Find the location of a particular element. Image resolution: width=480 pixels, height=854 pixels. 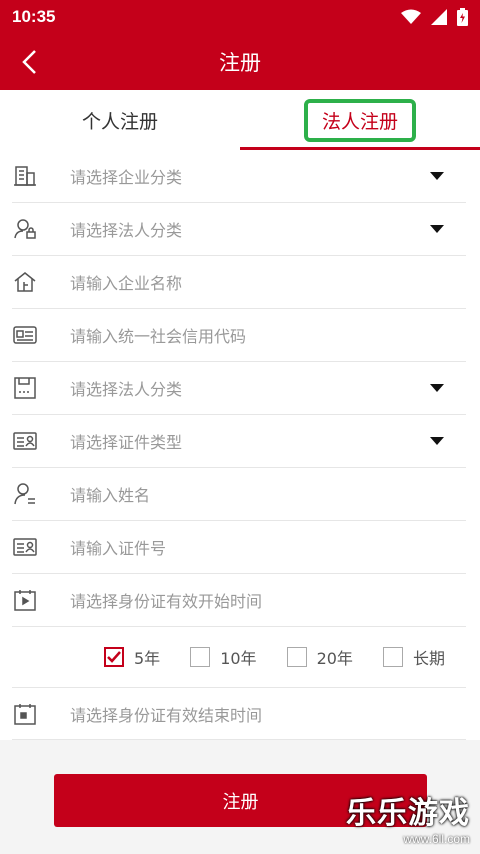

legal-person-category-select: 请选择法人分类 is located at coordinates (239, 229).